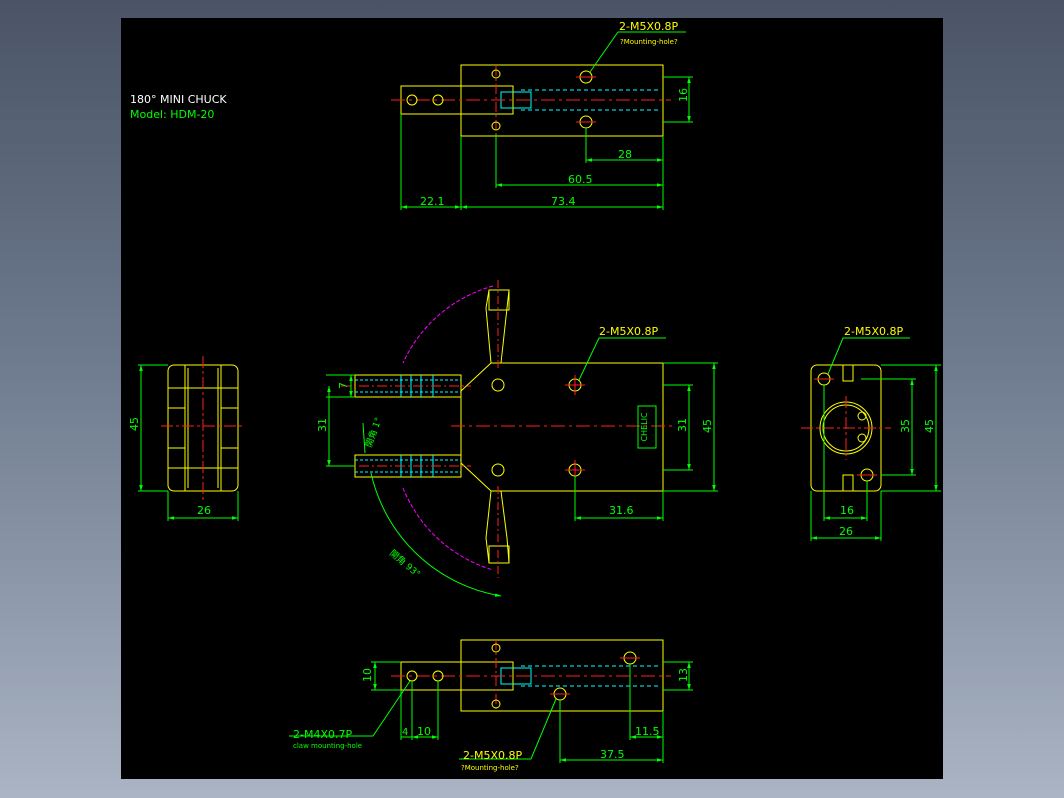 The height and width of the screenshot is (798, 1064). Describe the element at coordinates (424, 731) in the screenshot. I see `bottom-dim-b: 10` at that location.